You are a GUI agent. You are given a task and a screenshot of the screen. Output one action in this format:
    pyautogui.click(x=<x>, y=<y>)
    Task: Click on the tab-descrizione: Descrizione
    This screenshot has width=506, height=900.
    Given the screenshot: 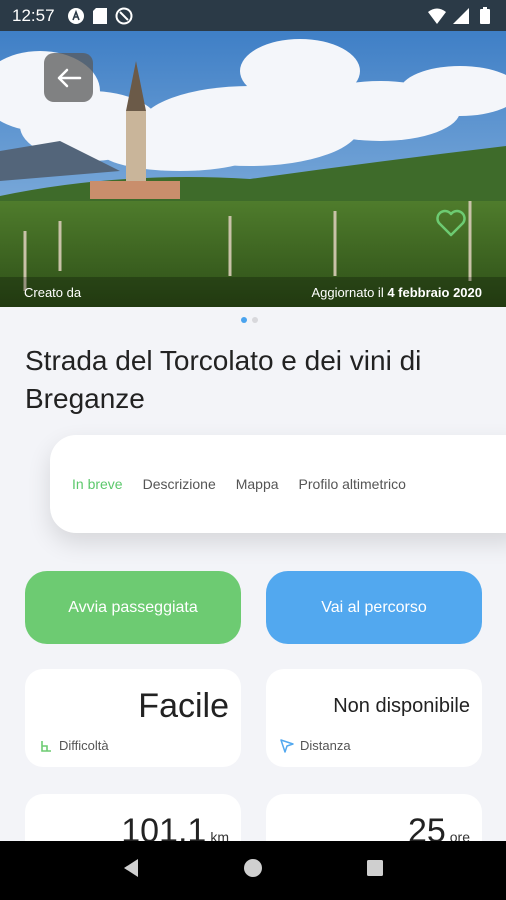 What is the action you would take?
    pyautogui.click(x=179, y=484)
    